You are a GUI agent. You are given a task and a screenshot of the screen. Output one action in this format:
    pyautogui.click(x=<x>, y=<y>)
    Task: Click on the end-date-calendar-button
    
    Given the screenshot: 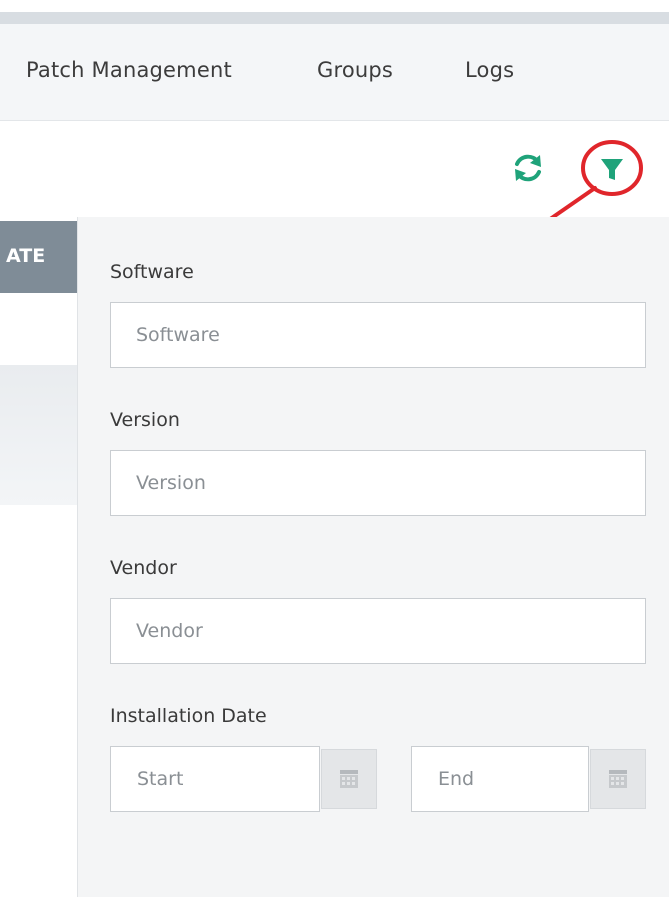 What is the action you would take?
    pyautogui.click(x=618, y=779)
    